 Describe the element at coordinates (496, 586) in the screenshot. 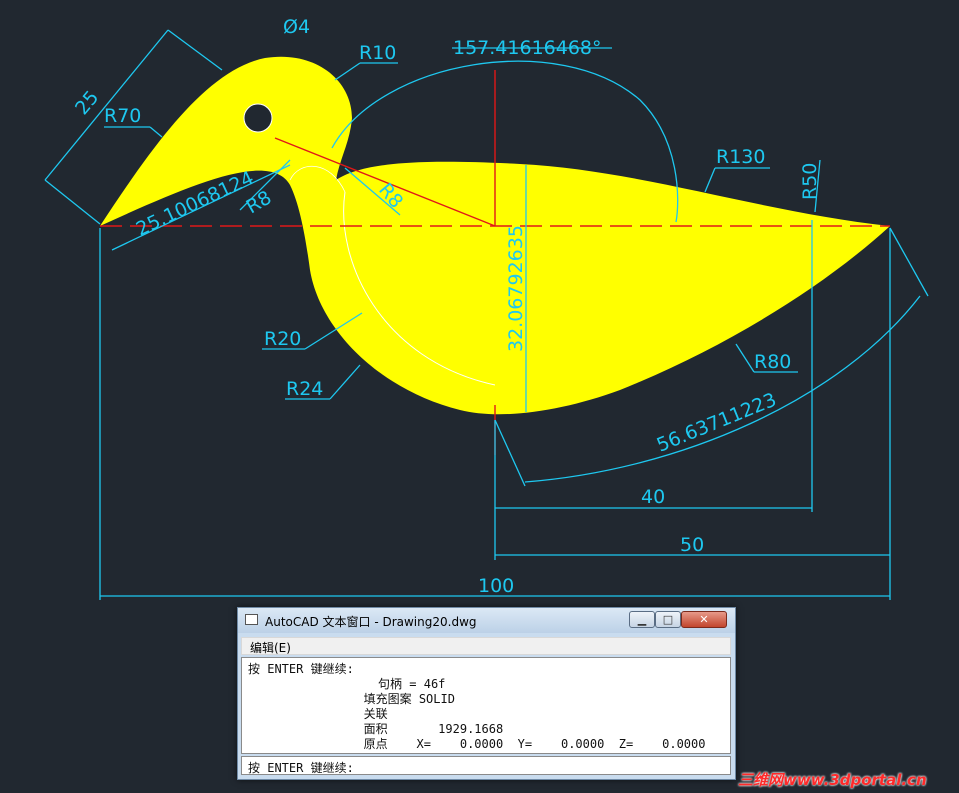

I see `dim-100: 100` at that location.